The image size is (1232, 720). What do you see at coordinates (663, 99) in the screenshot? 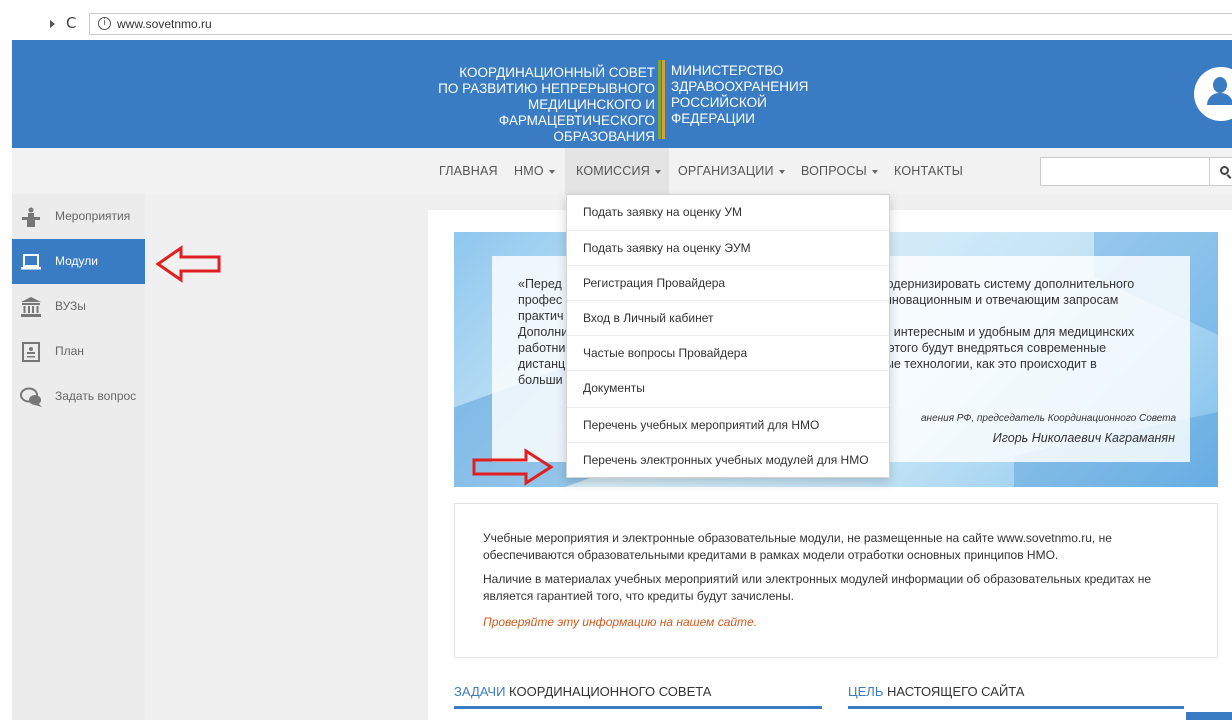
I see `logo-divider-orange` at bounding box center [663, 99].